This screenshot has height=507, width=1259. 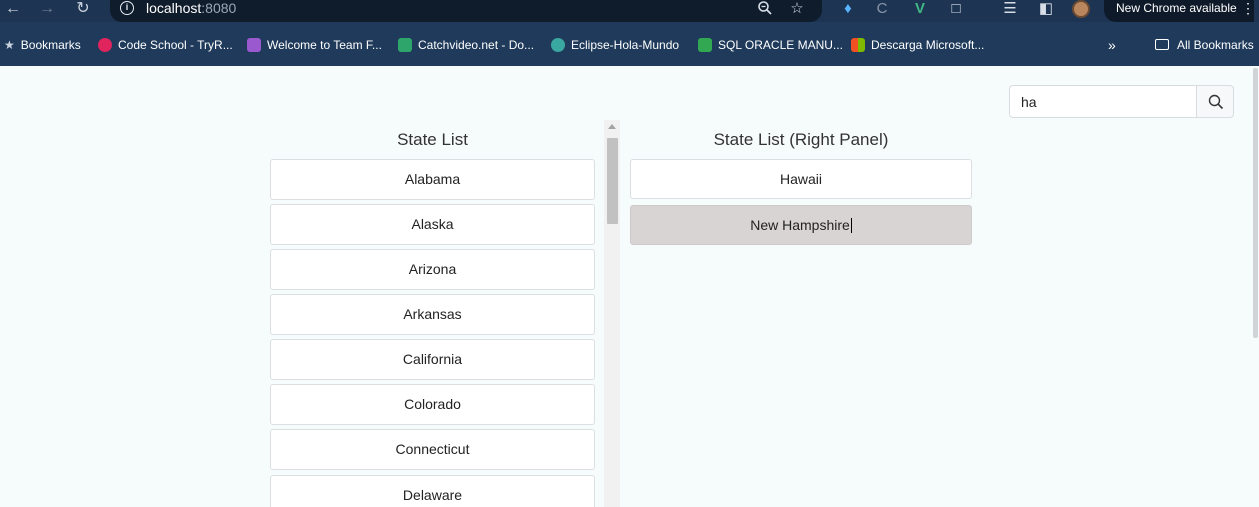 I want to click on state-item-delaware: Delaware, so click(x=432, y=491).